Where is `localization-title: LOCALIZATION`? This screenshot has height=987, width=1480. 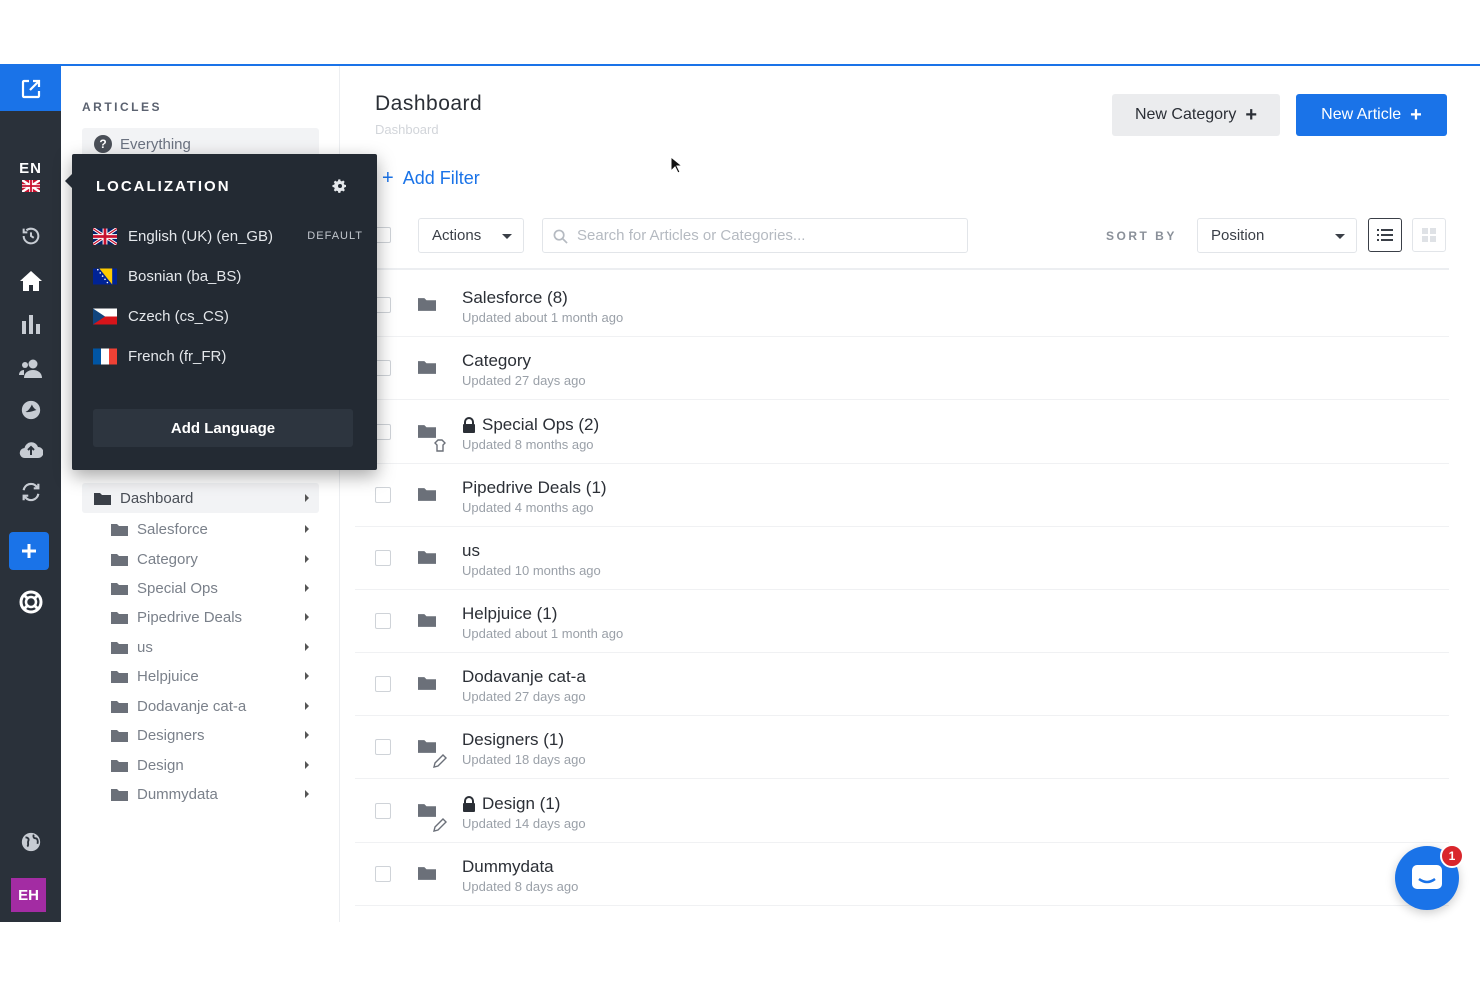
localization-title: LOCALIZATION is located at coordinates (163, 186).